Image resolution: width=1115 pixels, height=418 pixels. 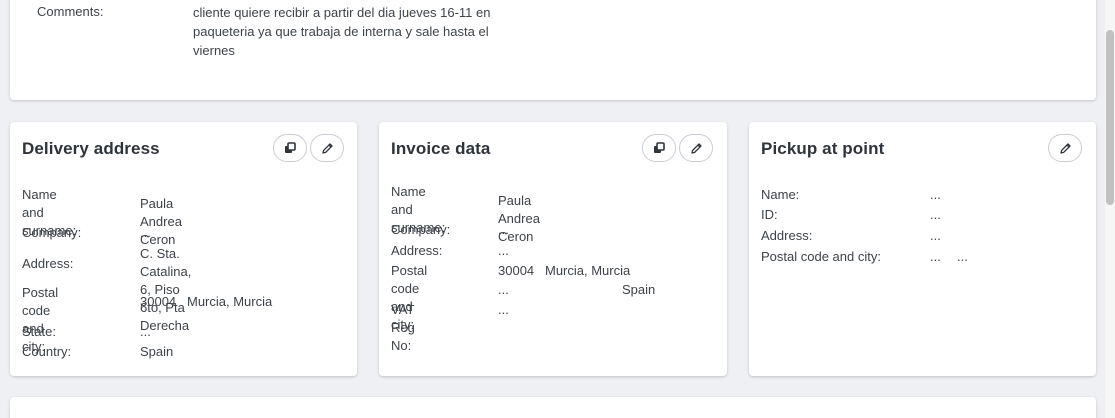 What do you see at coordinates (409, 279) in the screenshot?
I see `postal-label-line: Postal code` at bounding box center [409, 279].